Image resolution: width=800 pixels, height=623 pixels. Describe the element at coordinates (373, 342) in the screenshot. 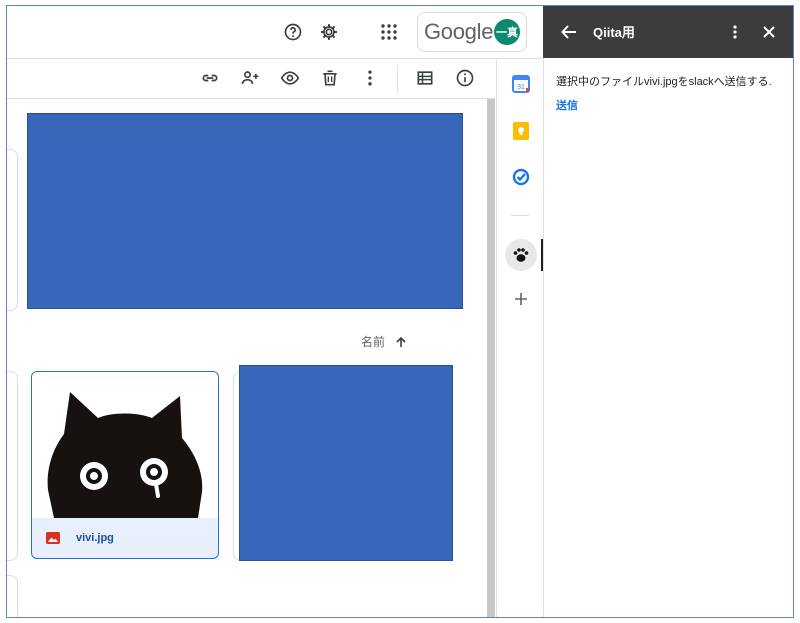

I see `sort-label: 名前` at that location.